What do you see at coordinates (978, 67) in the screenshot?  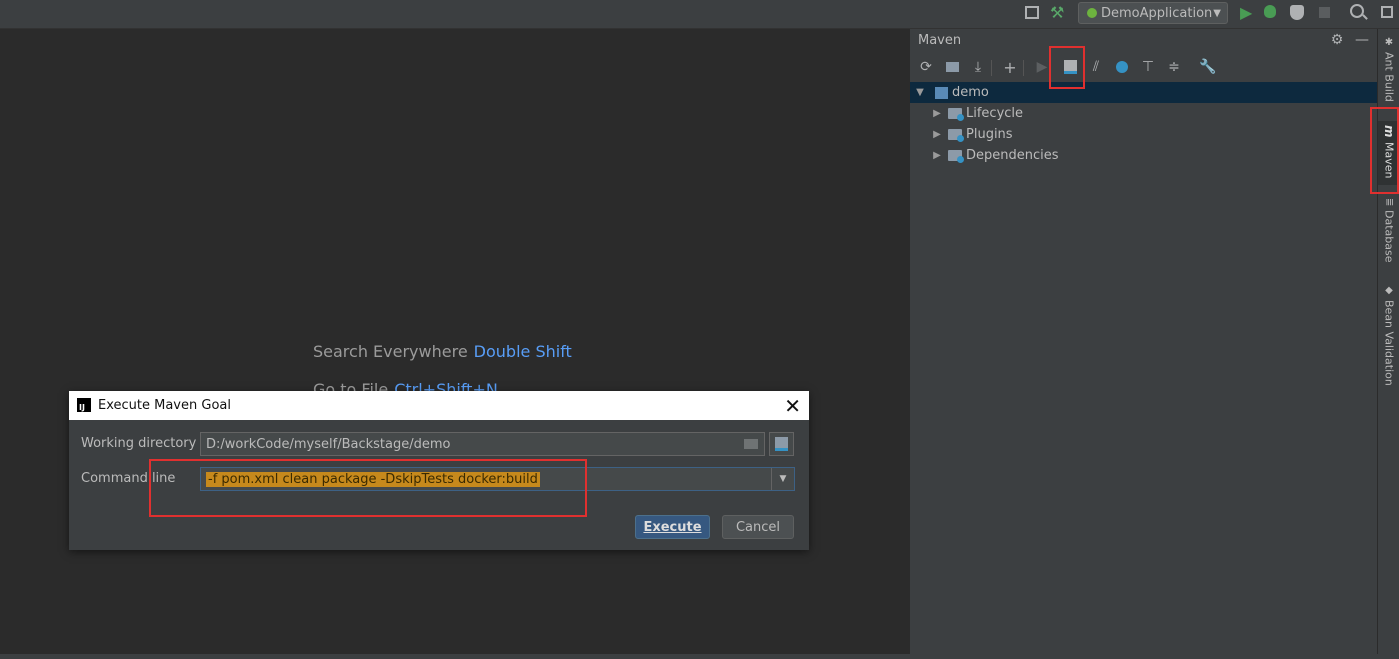 I see `download-icon: ⤓` at bounding box center [978, 67].